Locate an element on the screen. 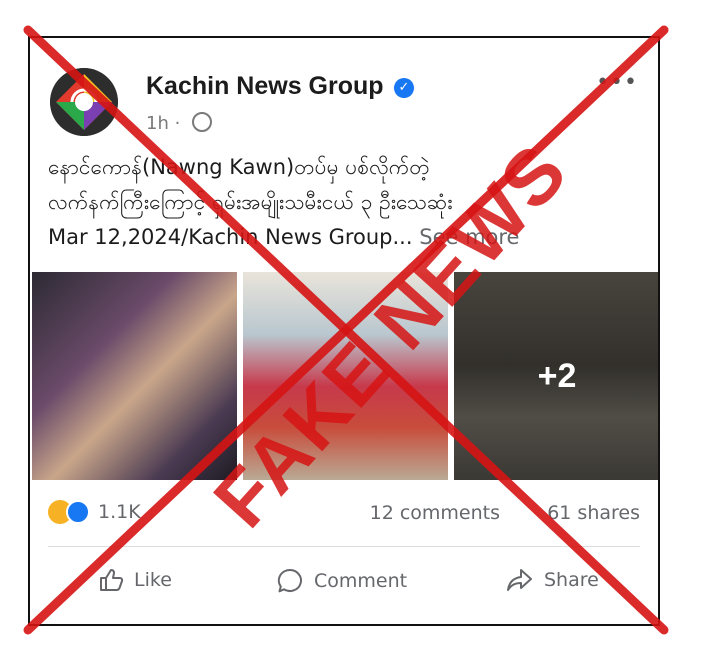 This screenshot has height=657, width=720. comment-button: Comment is located at coordinates (341, 581).